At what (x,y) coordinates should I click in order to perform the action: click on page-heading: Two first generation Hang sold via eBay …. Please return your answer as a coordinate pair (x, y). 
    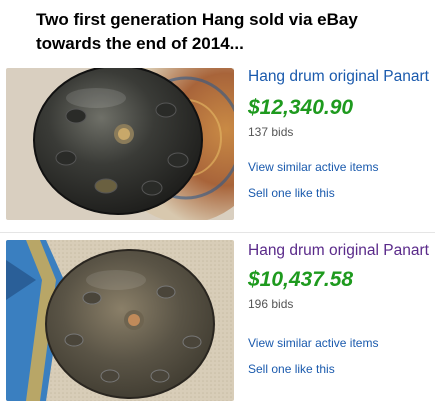
    Looking at the image, I should click on (197, 31).